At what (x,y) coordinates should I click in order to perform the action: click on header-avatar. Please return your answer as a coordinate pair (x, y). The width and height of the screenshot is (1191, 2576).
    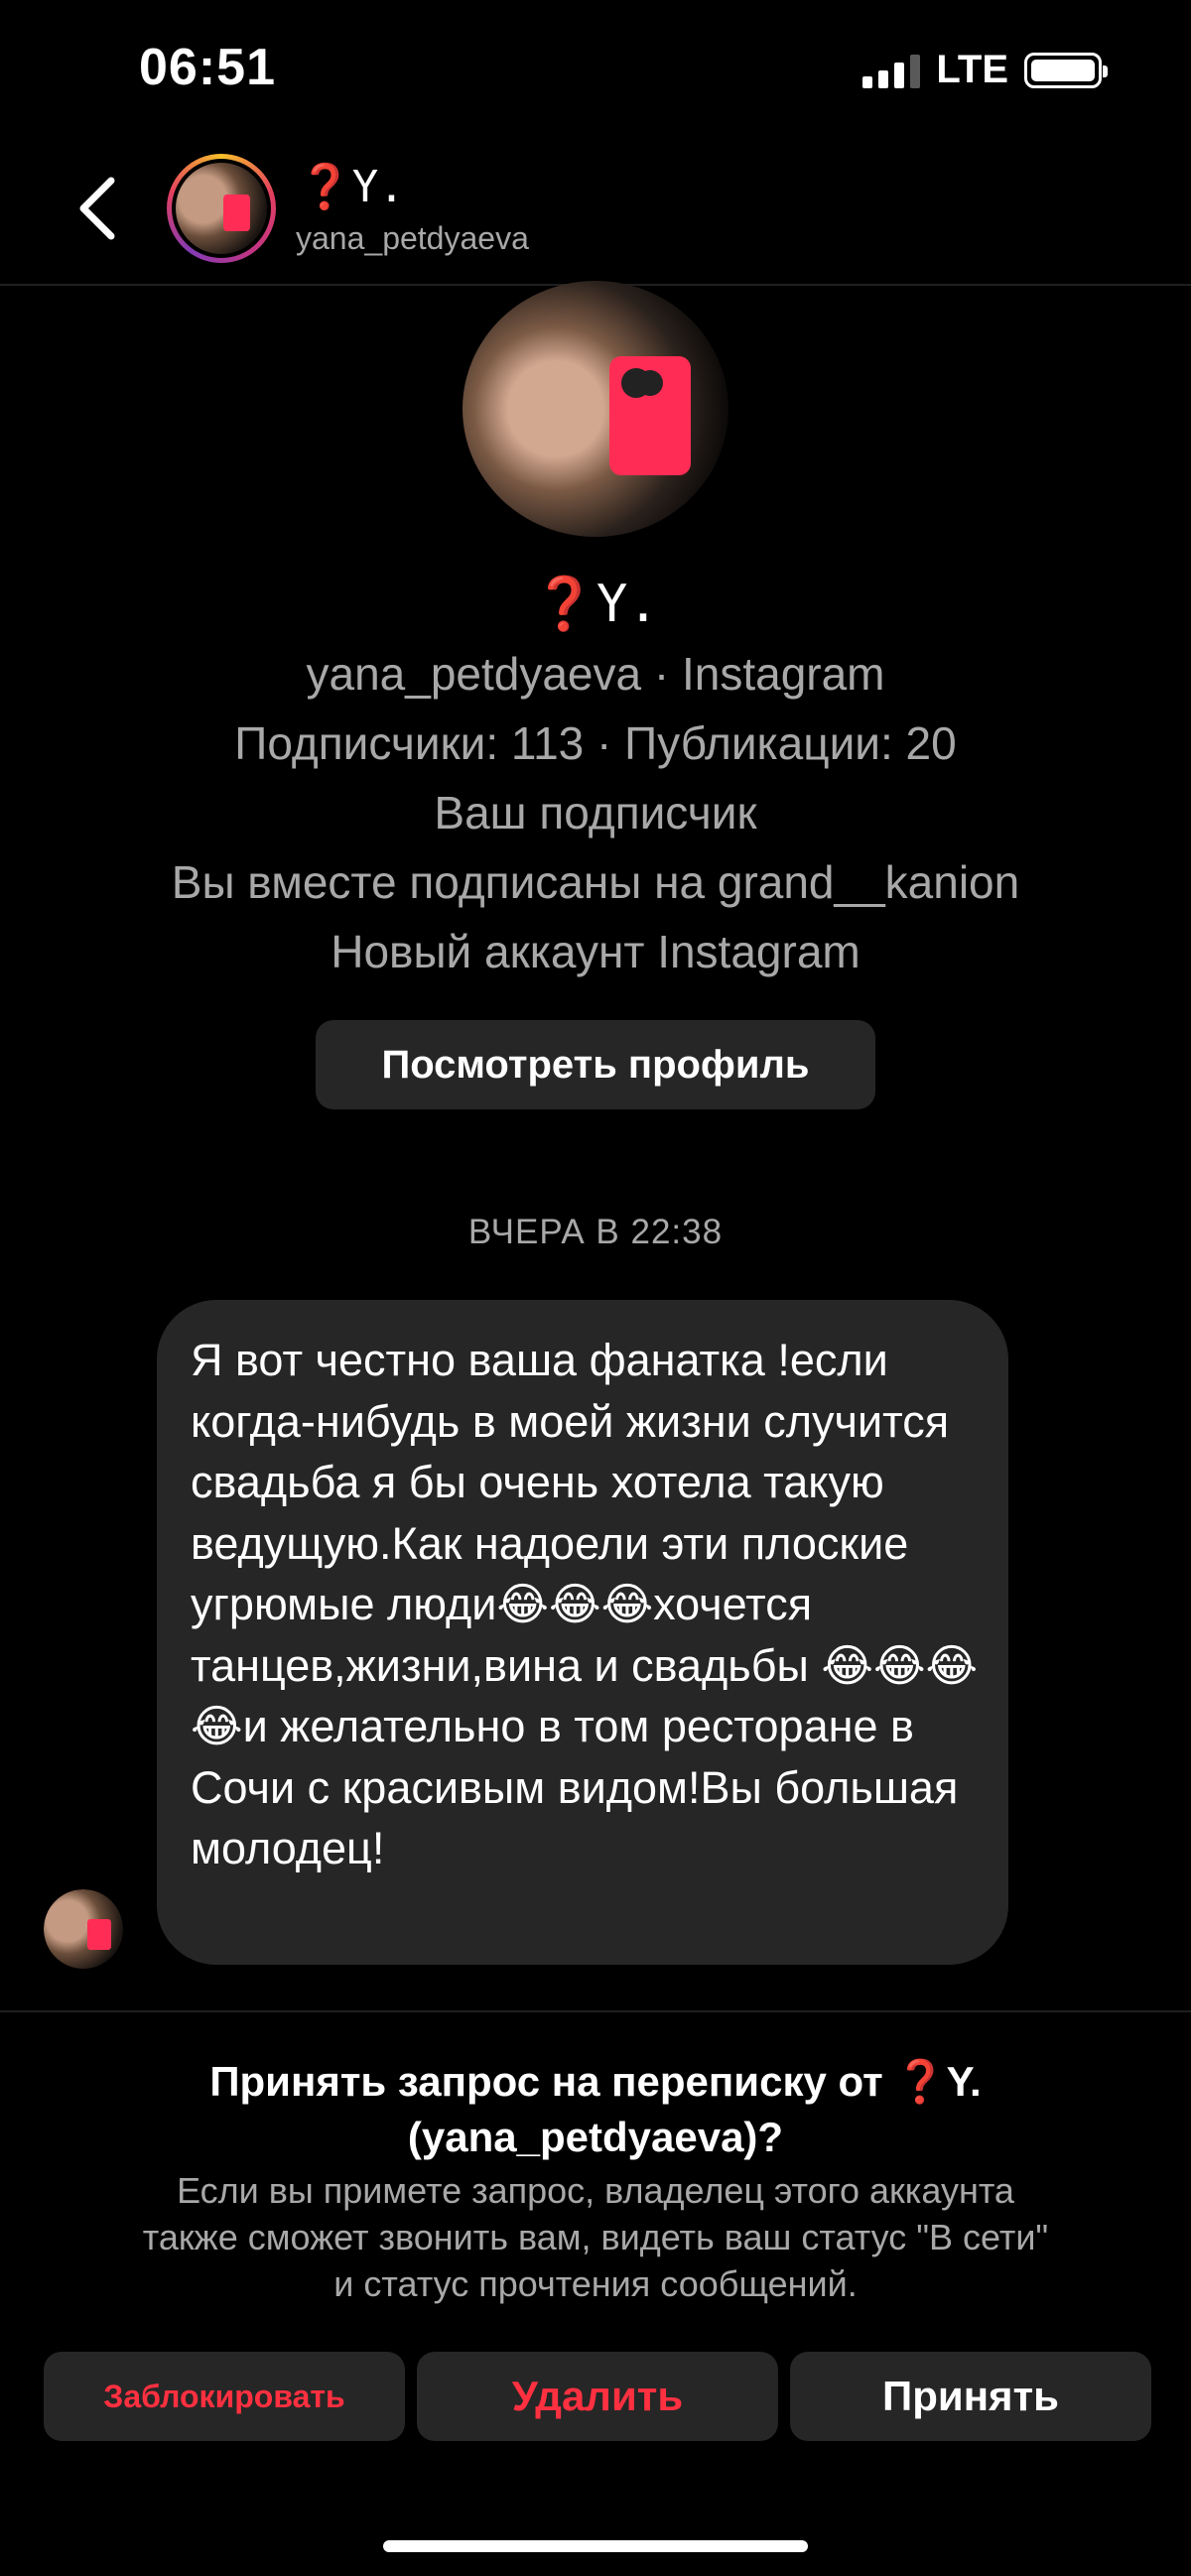
    Looking at the image, I should click on (221, 209).